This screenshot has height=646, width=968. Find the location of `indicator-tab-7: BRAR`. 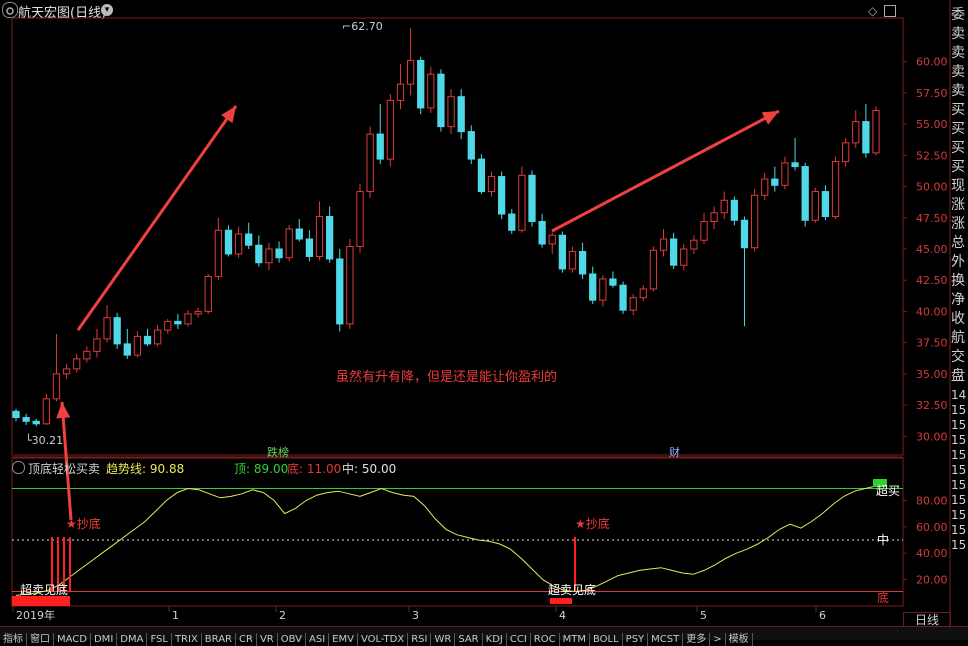

indicator-tab-7: BRAR is located at coordinates (219, 639).